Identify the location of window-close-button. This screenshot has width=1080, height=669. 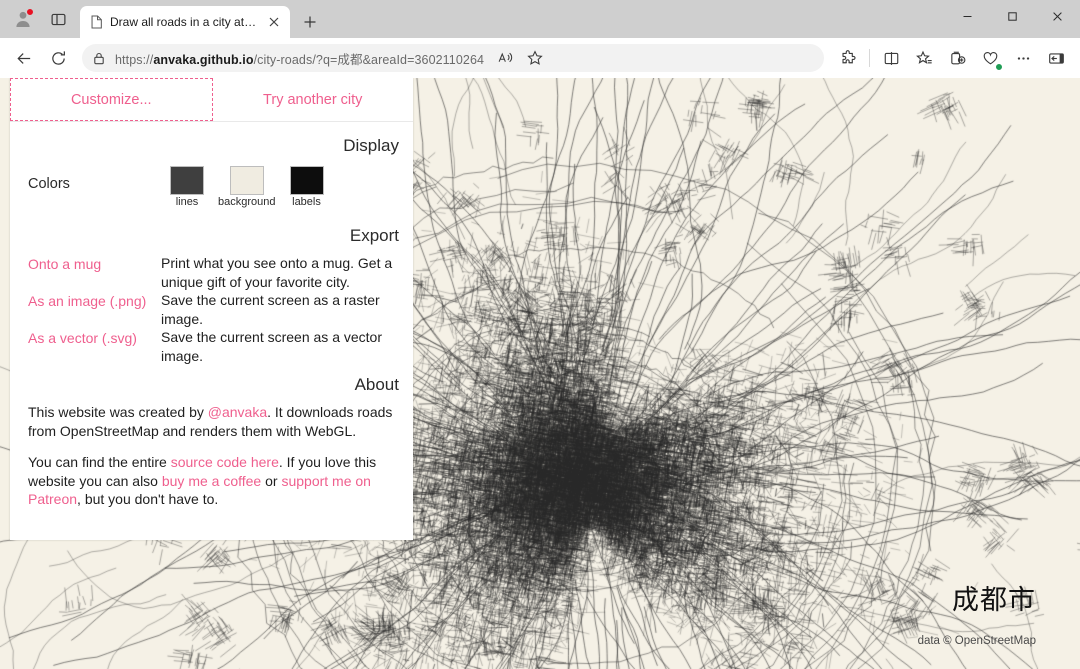
(1057, 16).